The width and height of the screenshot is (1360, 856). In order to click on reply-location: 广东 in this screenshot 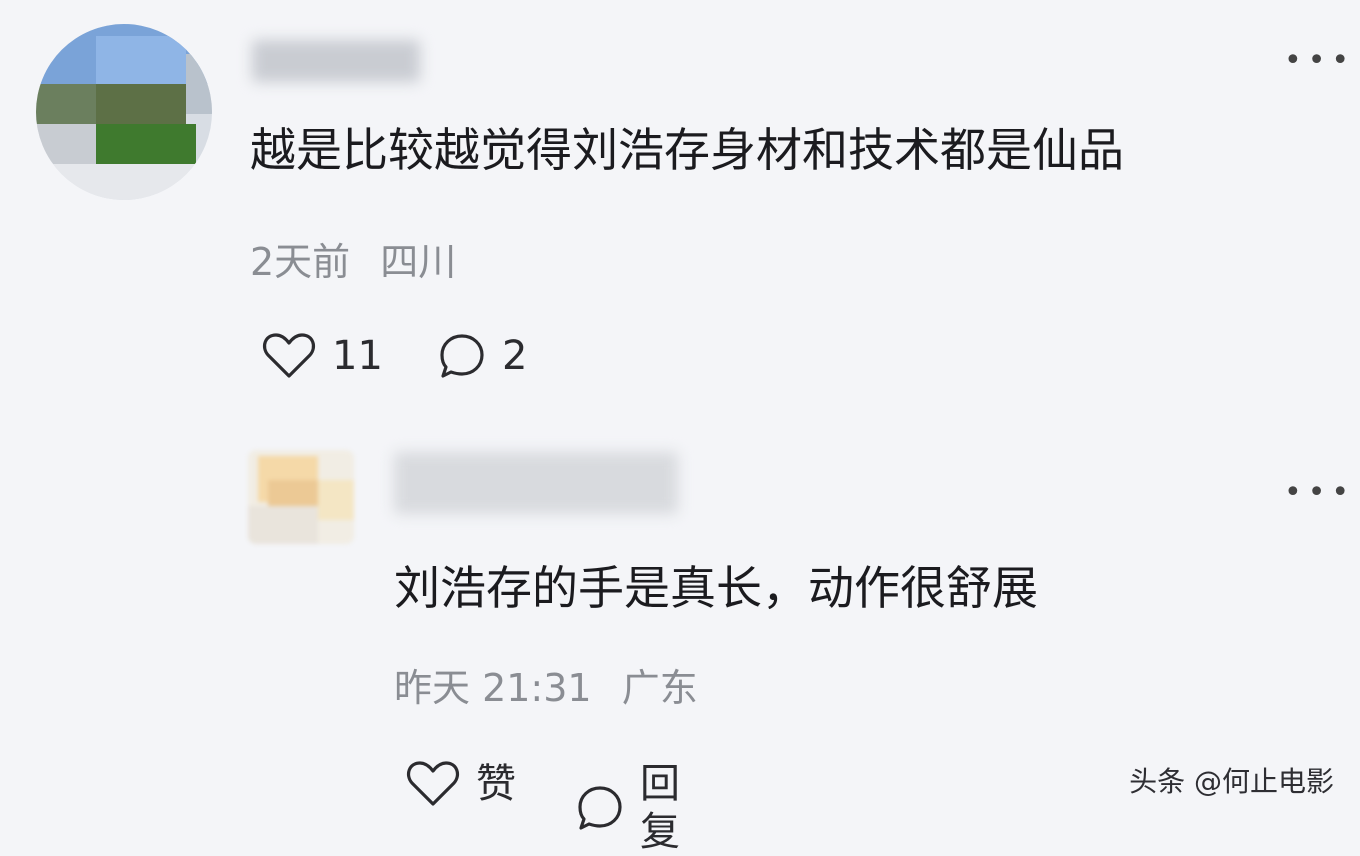, I will do `click(659, 688)`.